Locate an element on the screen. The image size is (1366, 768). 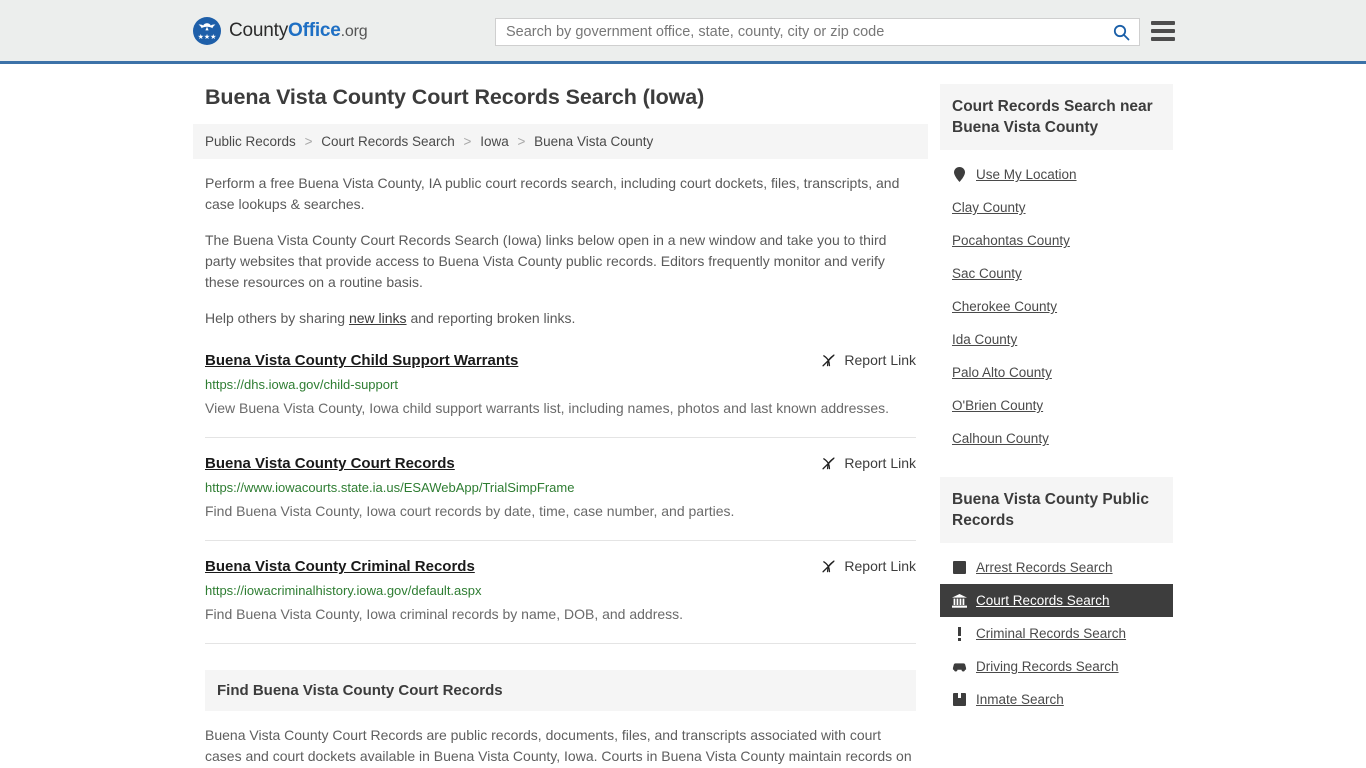
logo-stars-icon: ★★★ is located at coordinates (207, 37).